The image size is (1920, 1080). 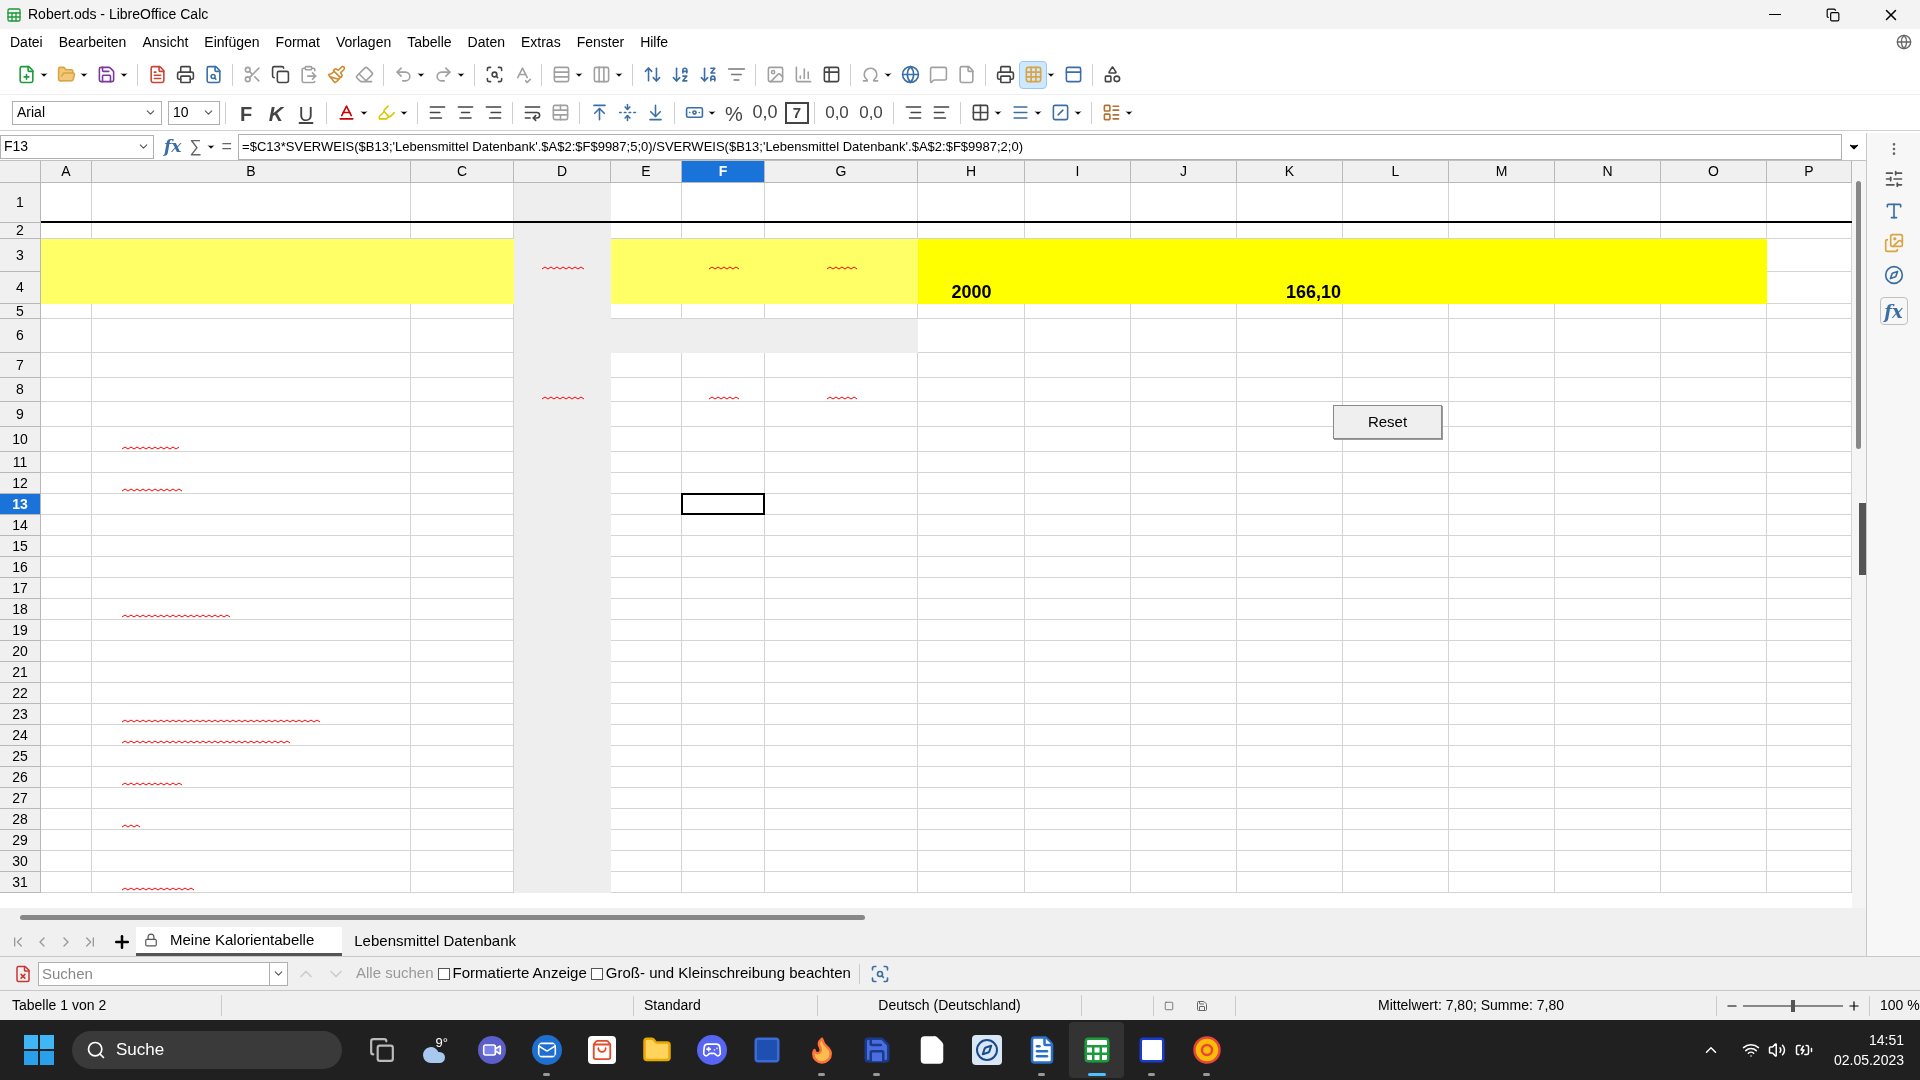 I want to click on column-header: O, so click(x=1714, y=172).